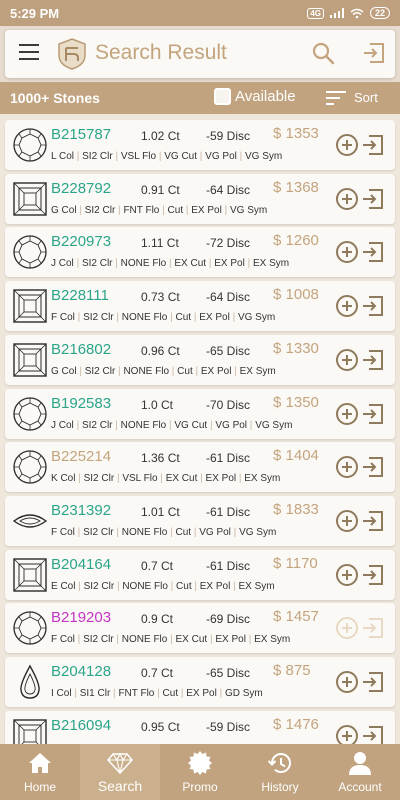 The image size is (400, 800). Describe the element at coordinates (81, 671) in the screenshot. I see `stock-number: B204128` at that location.